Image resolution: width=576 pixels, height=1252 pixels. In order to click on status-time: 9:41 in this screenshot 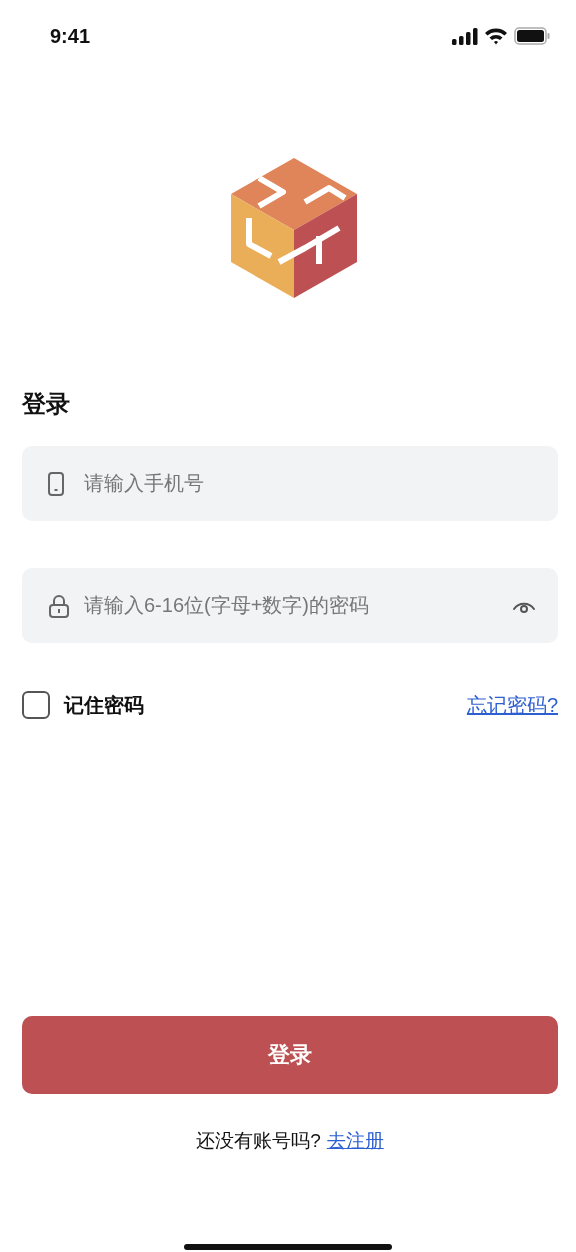, I will do `click(70, 36)`.